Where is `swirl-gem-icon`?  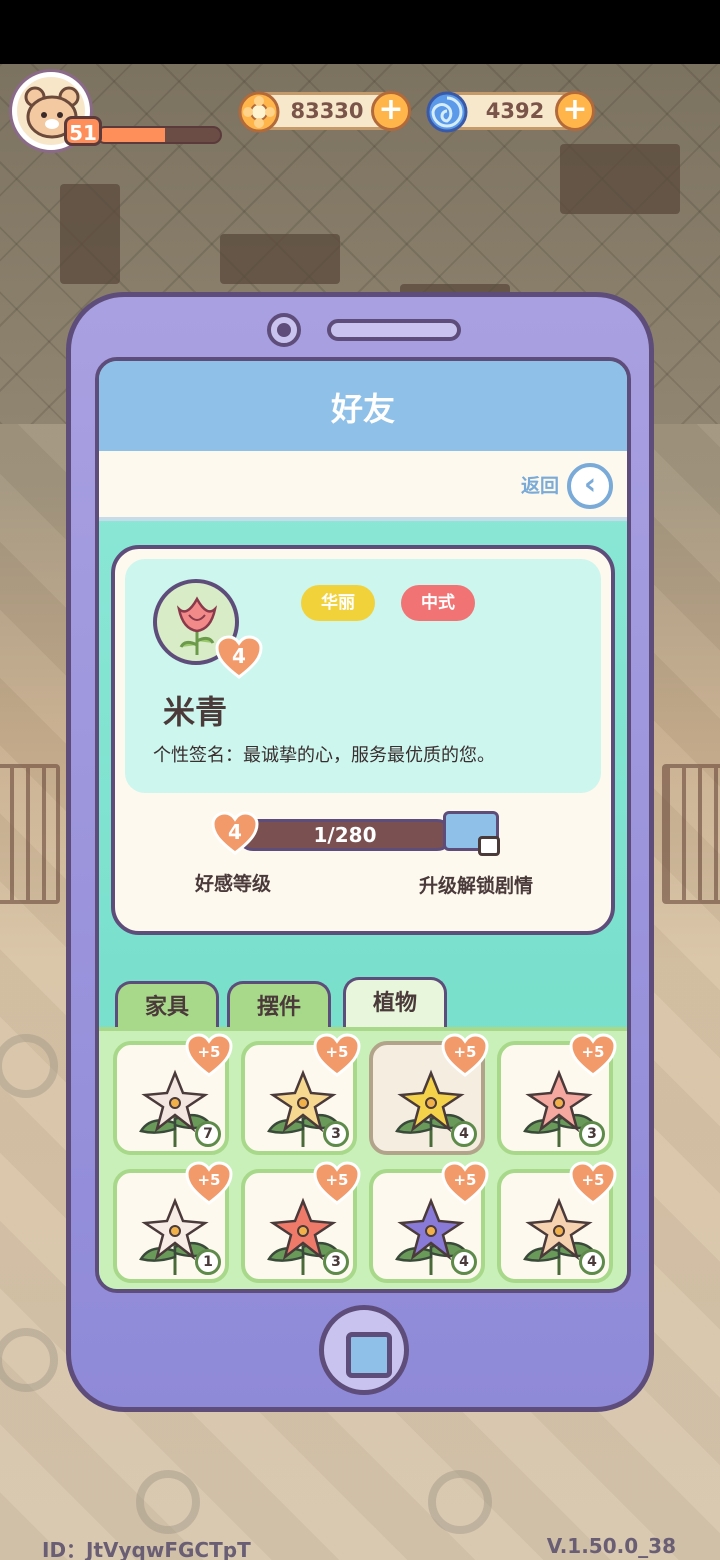
swirl-gem-icon is located at coordinates (447, 112).